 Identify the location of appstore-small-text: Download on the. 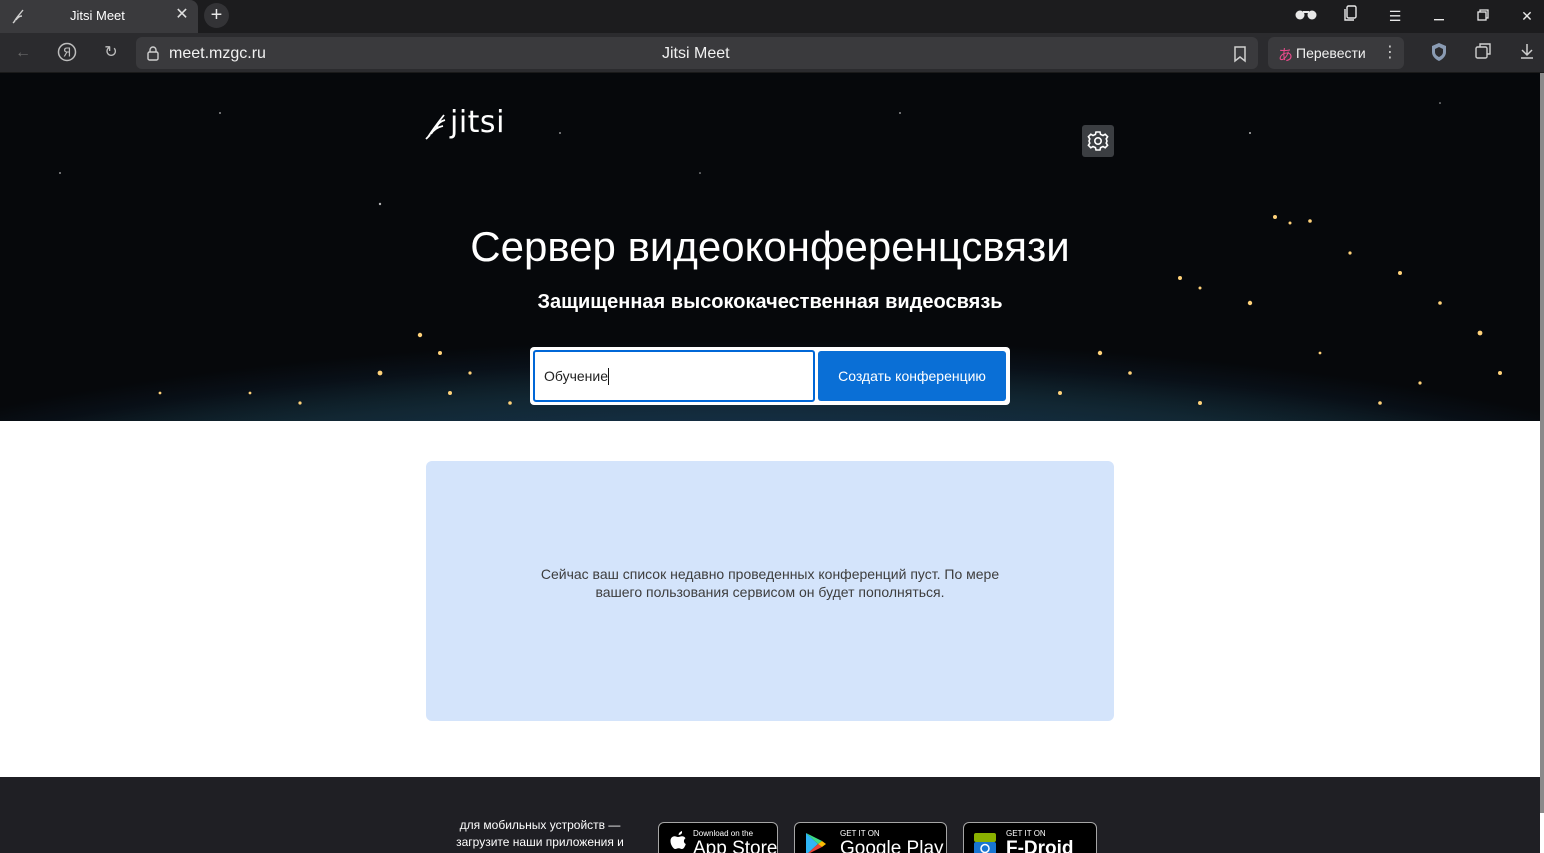
(723, 833).